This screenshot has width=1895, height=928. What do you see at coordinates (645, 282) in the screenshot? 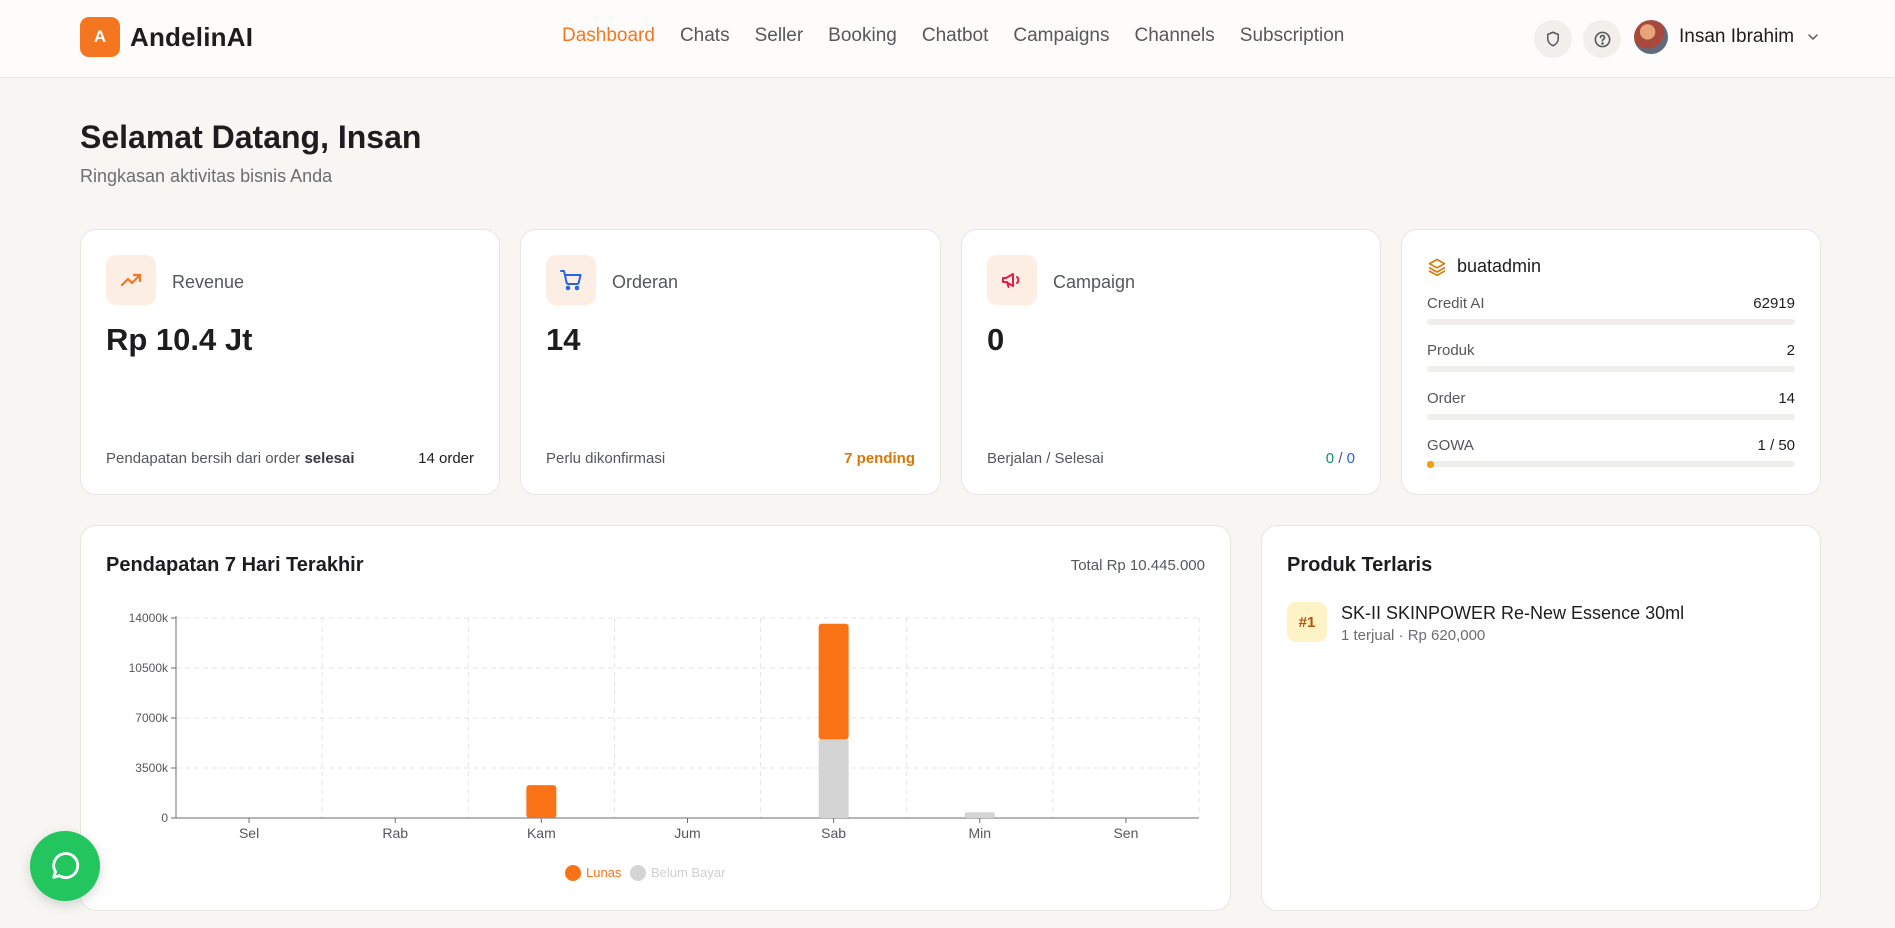
I see `orders-label: Orderan` at bounding box center [645, 282].